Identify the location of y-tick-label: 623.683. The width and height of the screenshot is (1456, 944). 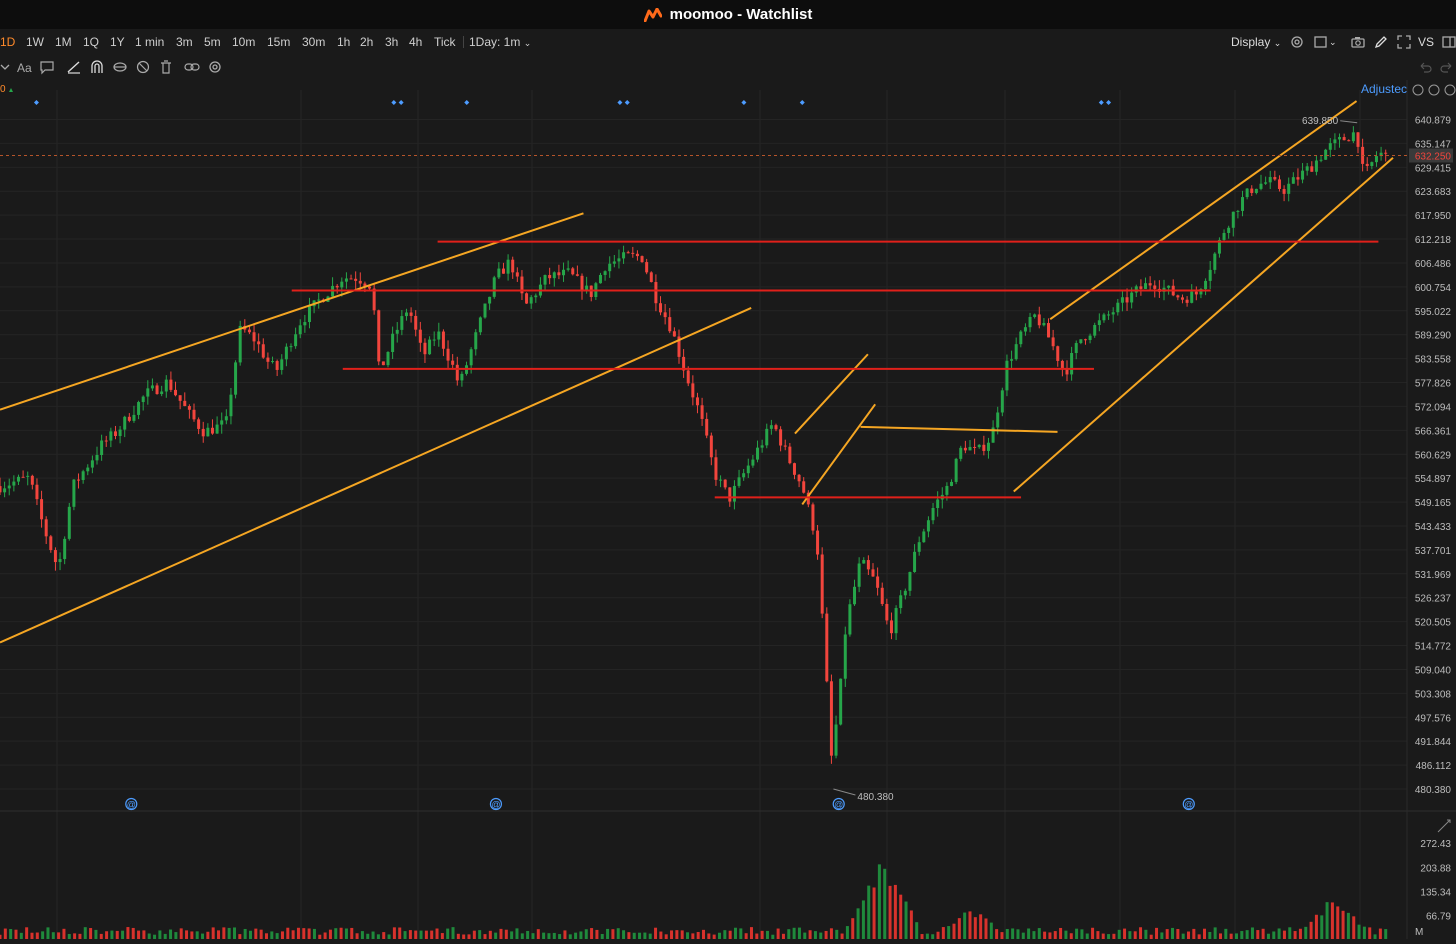
(1433, 192).